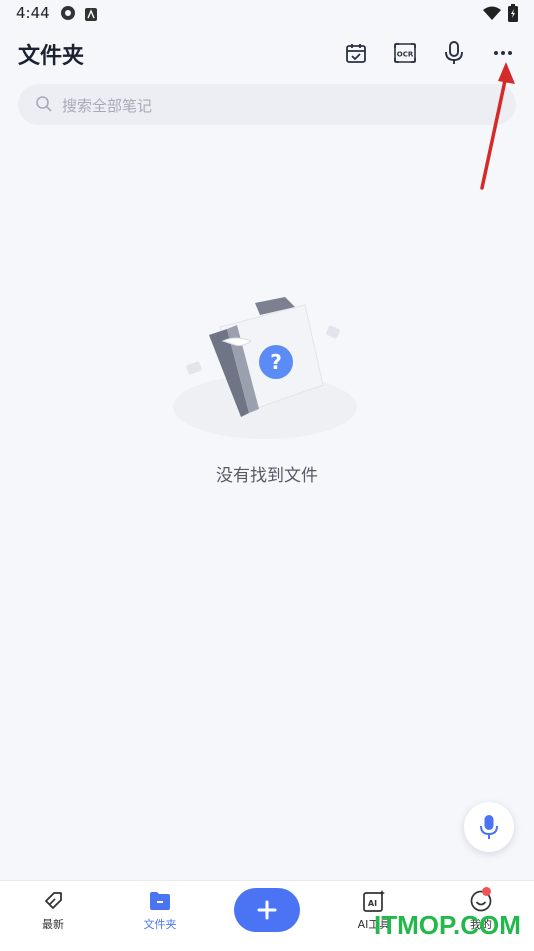 The image size is (534, 951). I want to click on tab-recent-label: 最新, so click(53, 924).